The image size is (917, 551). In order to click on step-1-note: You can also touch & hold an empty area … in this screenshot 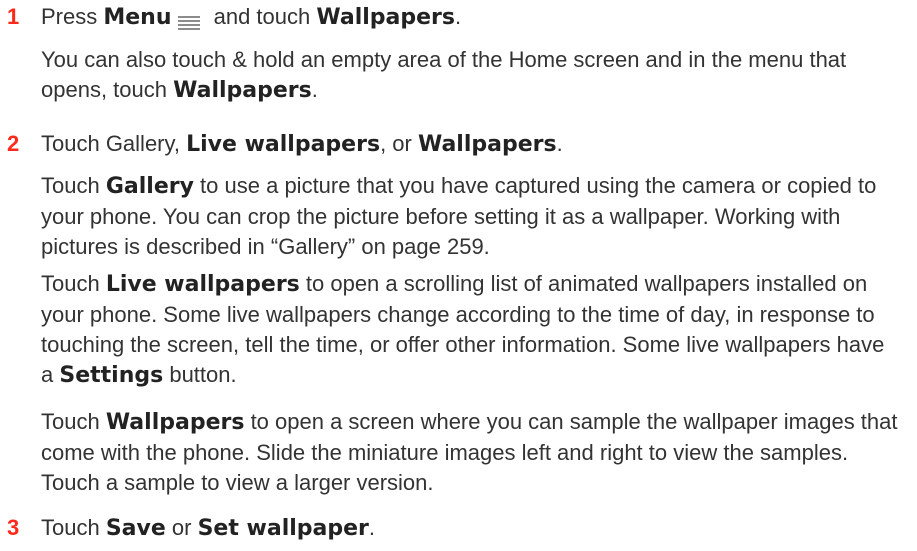, I will do `click(471, 75)`.